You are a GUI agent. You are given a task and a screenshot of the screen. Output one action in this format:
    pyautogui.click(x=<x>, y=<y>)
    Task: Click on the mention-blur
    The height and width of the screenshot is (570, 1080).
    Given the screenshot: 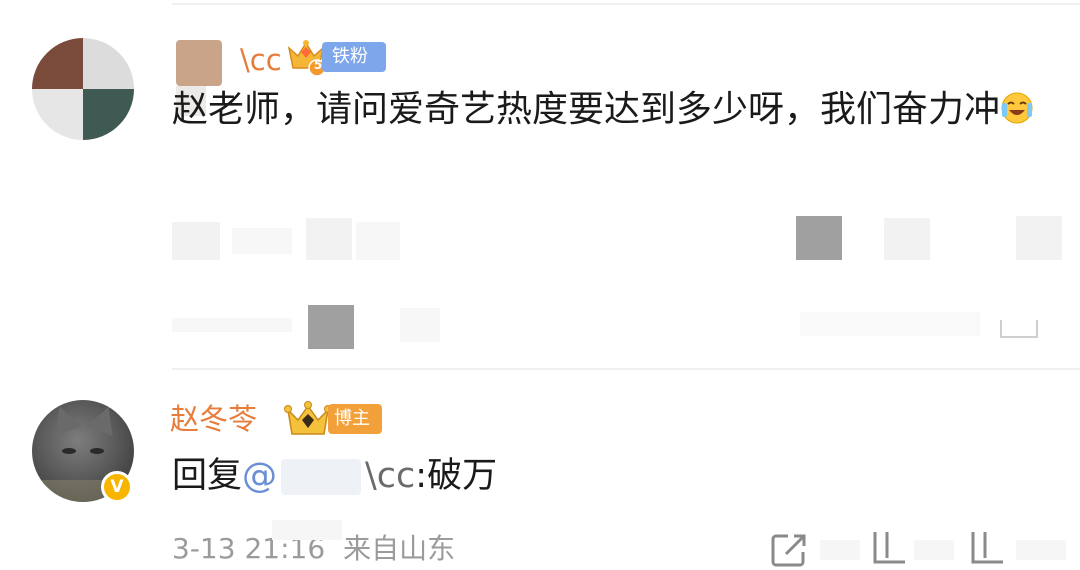 What is the action you would take?
    pyautogui.click(x=321, y=477)
    